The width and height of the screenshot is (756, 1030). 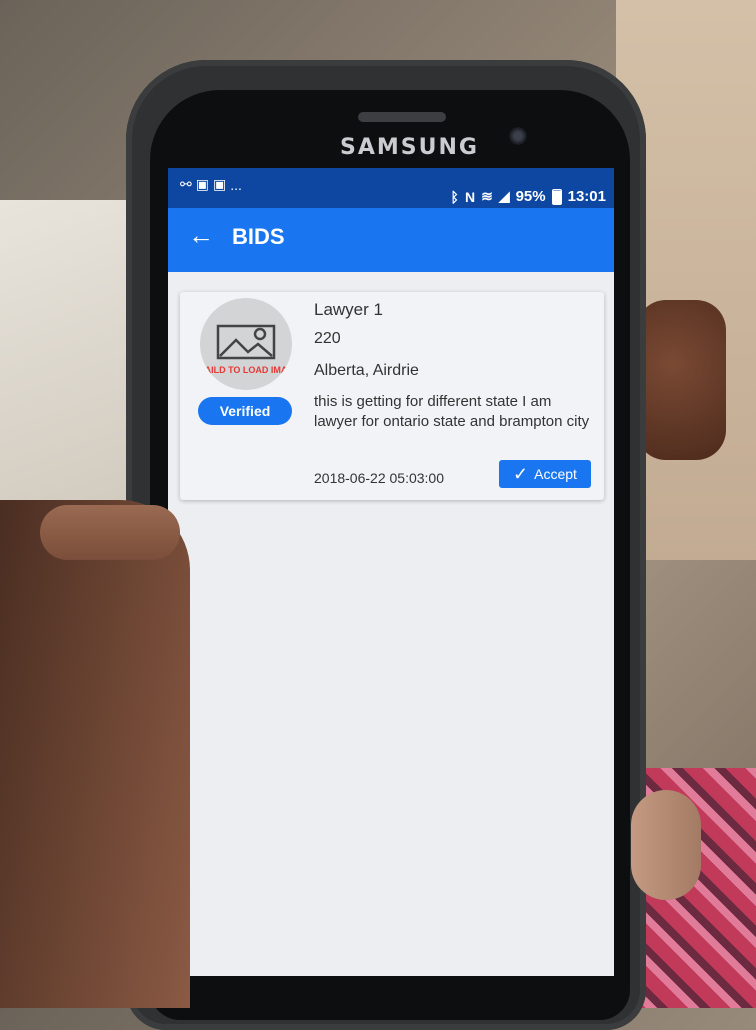 I want to click on background-chair, so click(x=681, y=380).